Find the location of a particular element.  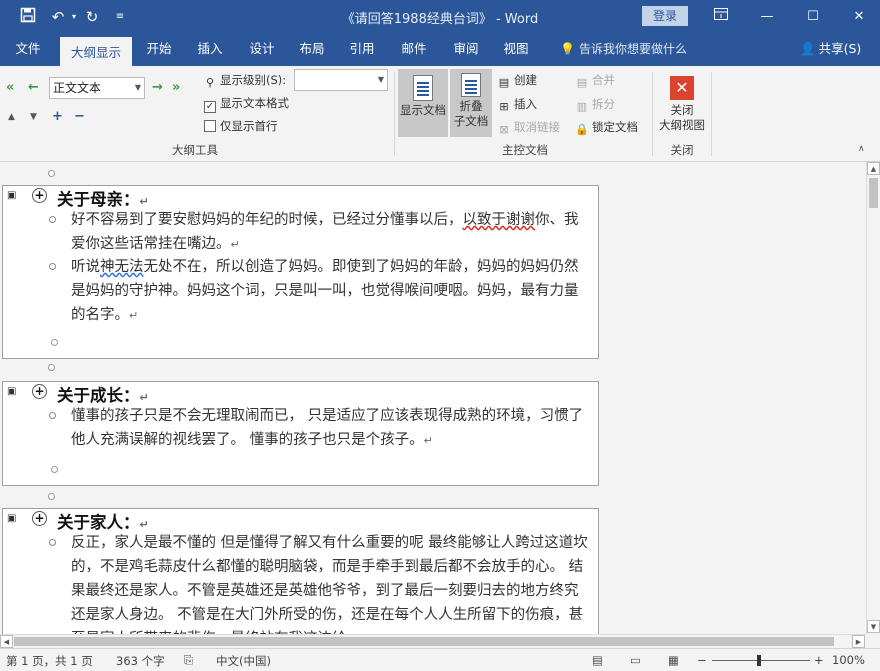

demote-body-icon: » is located at coordinates (176, 87).